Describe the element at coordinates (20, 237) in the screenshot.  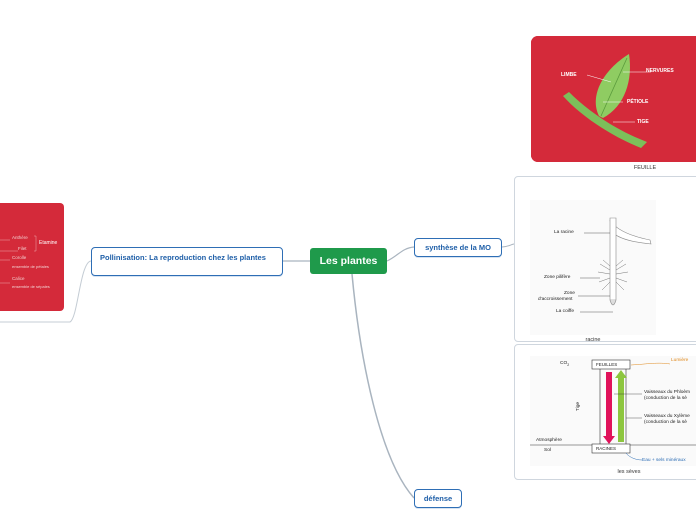
I see `flower-label-anthere: Anthère` at that location.